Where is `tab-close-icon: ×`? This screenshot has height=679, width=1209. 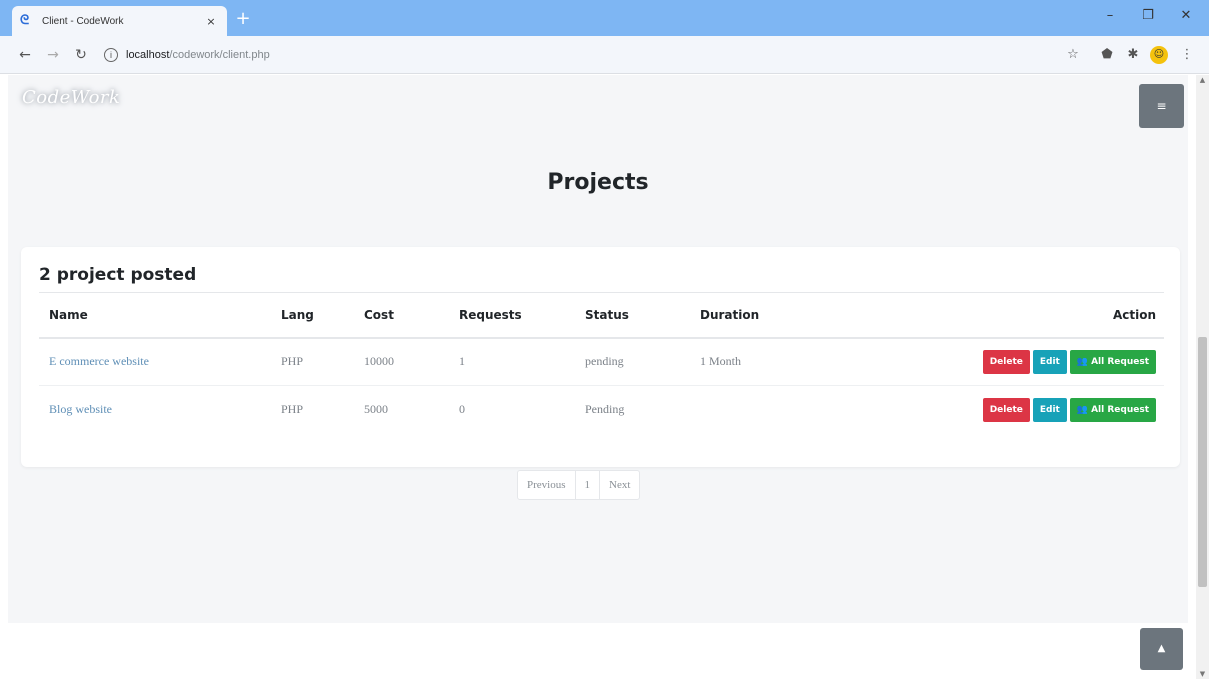
tab-close-icon: × is located at coordinates (211, 21).